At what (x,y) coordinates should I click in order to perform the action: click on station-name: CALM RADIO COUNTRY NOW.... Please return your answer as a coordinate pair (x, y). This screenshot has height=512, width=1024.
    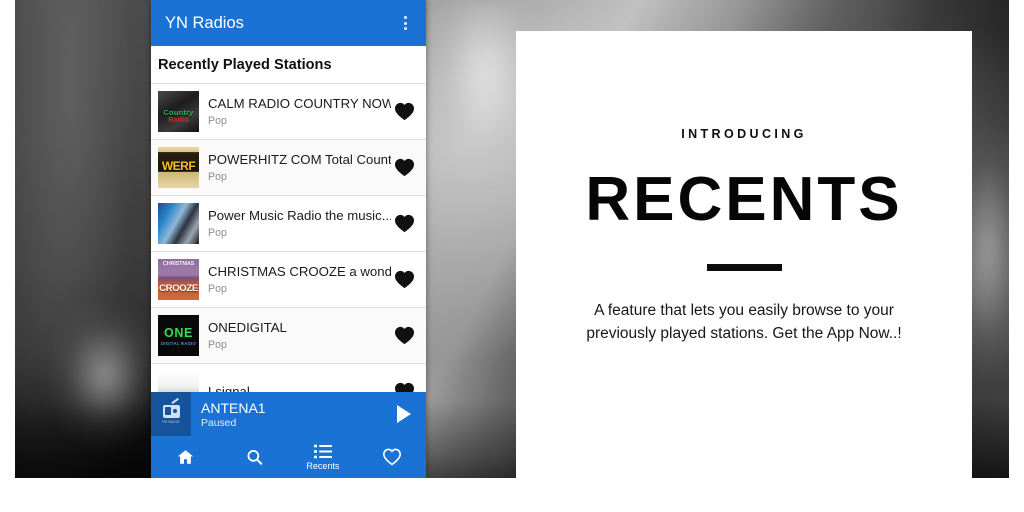
    Looking at the image, I should click on (299, 103).